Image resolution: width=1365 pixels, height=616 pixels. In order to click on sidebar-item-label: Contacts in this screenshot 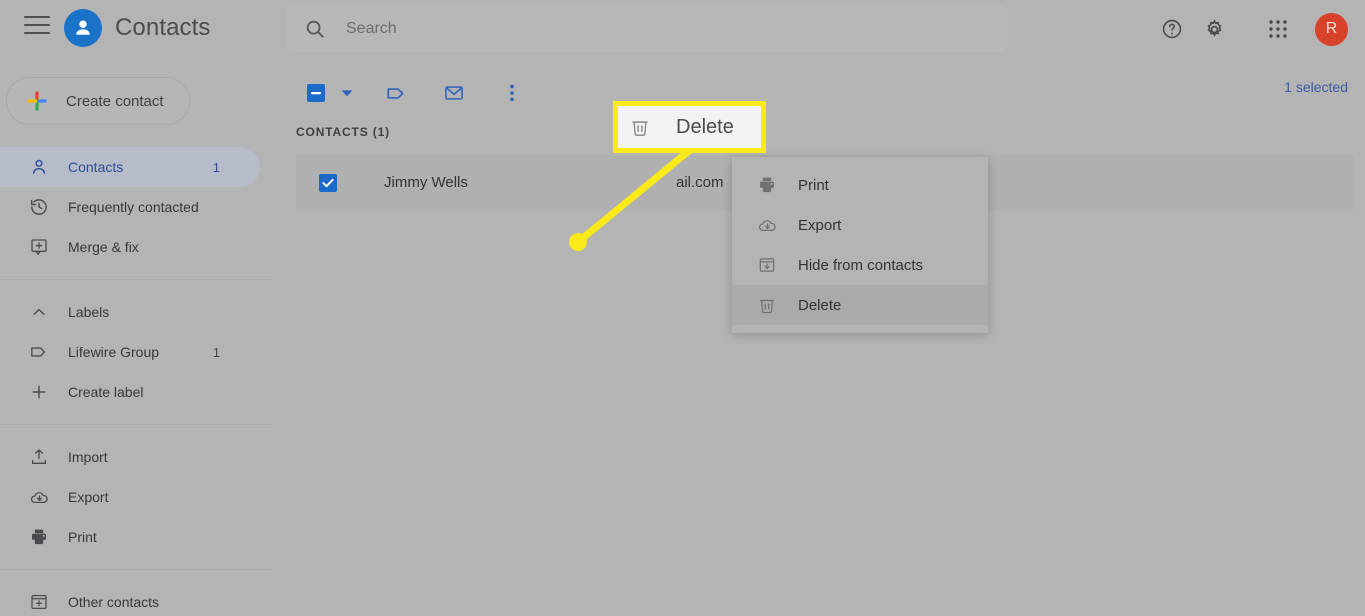, I will do `click(96, 167)`.